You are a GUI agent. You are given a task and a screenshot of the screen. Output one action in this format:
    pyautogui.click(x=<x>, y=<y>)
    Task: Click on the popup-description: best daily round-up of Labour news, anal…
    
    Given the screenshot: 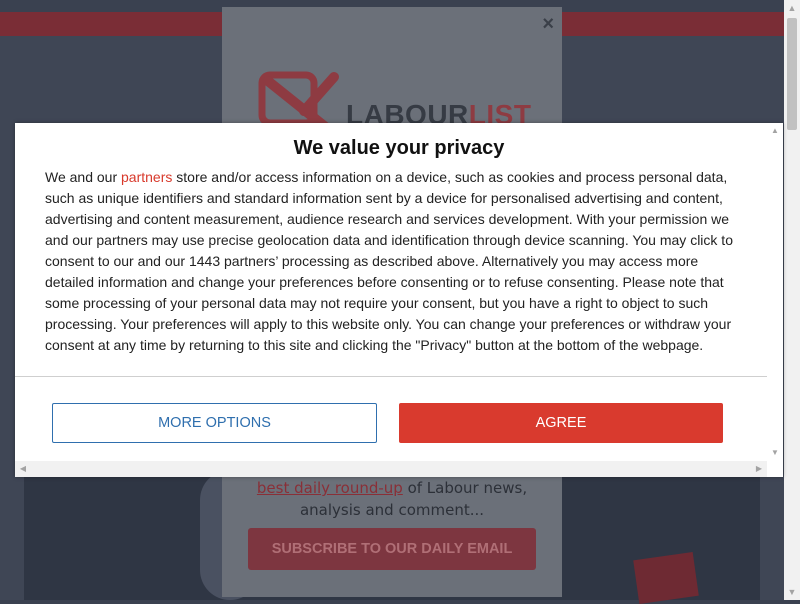 What is the action you would take?
    pyautogui.click(x=392, y=499)
    